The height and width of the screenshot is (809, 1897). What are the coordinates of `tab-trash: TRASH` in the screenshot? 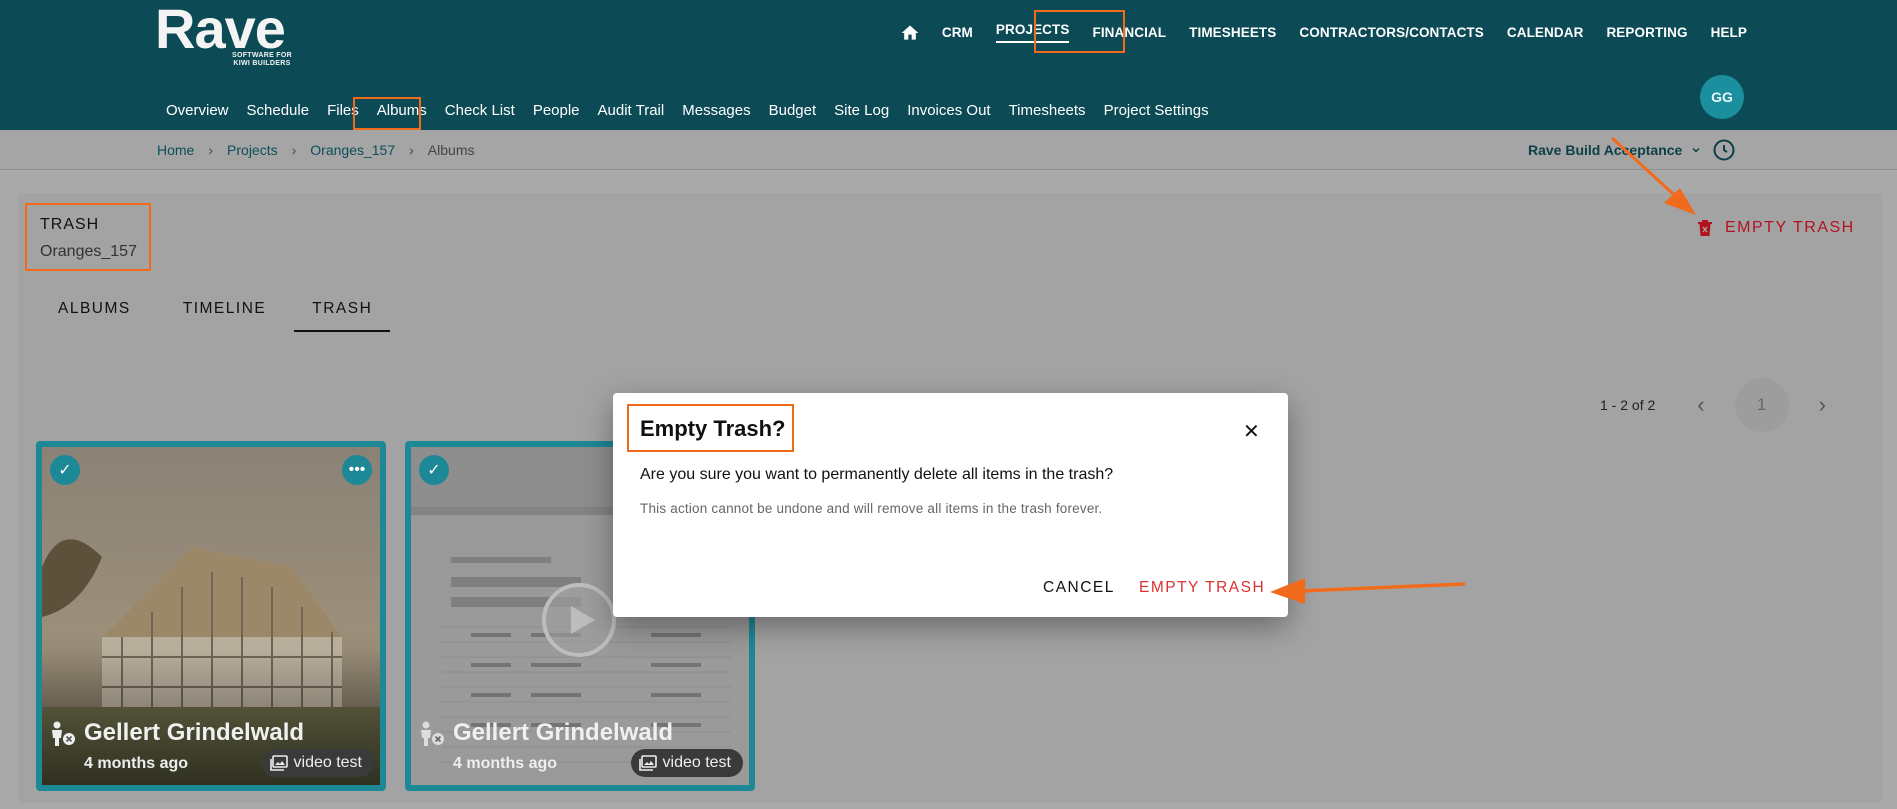 It's located at (342, 316).